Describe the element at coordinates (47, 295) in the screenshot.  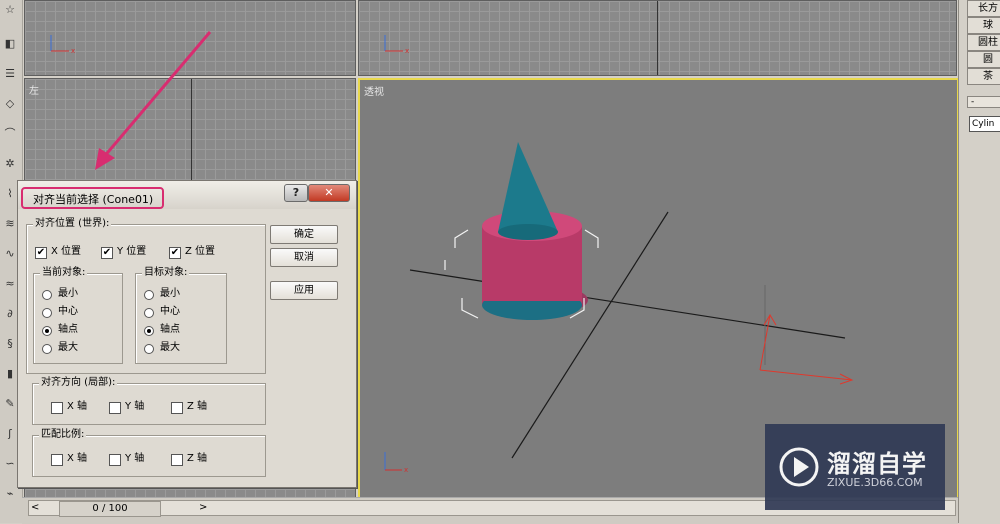
I see `current-min-radio` at that location.